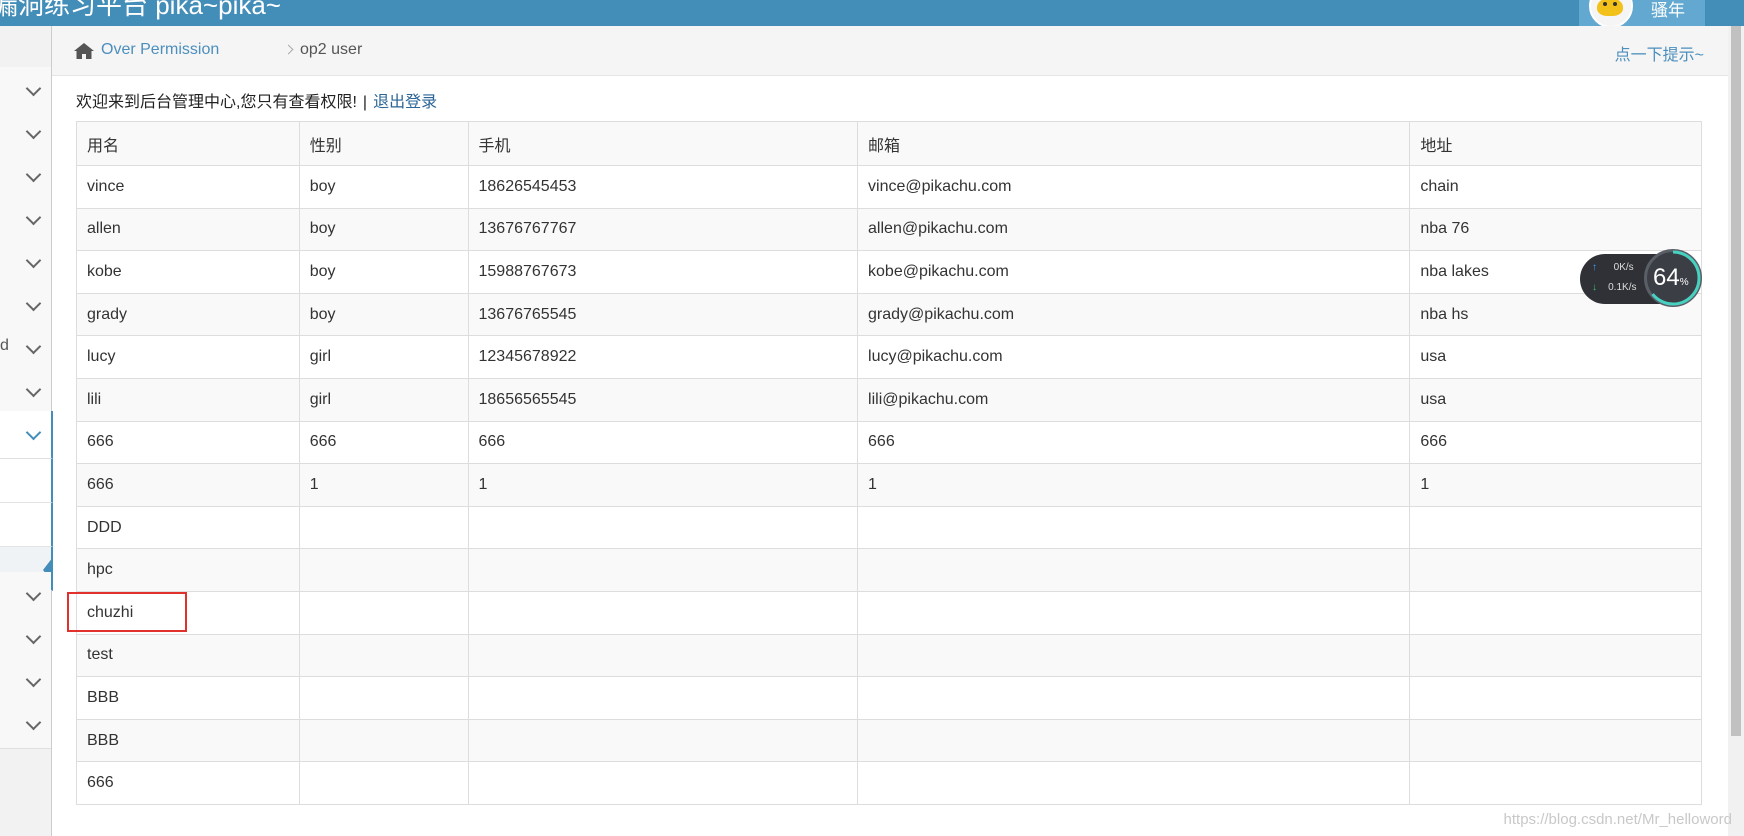  Describe the element at coordinates (25, 349) in the screenshot. I see `sidebar-item-7: d` at that location.